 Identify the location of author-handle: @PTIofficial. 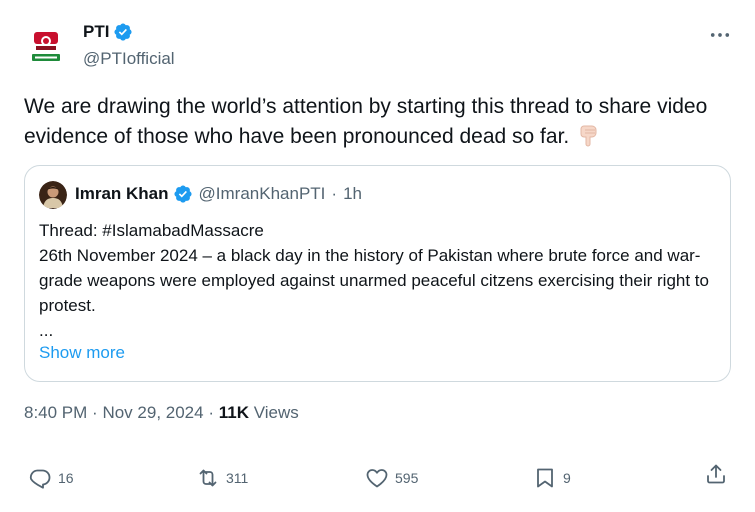
(129, 59).